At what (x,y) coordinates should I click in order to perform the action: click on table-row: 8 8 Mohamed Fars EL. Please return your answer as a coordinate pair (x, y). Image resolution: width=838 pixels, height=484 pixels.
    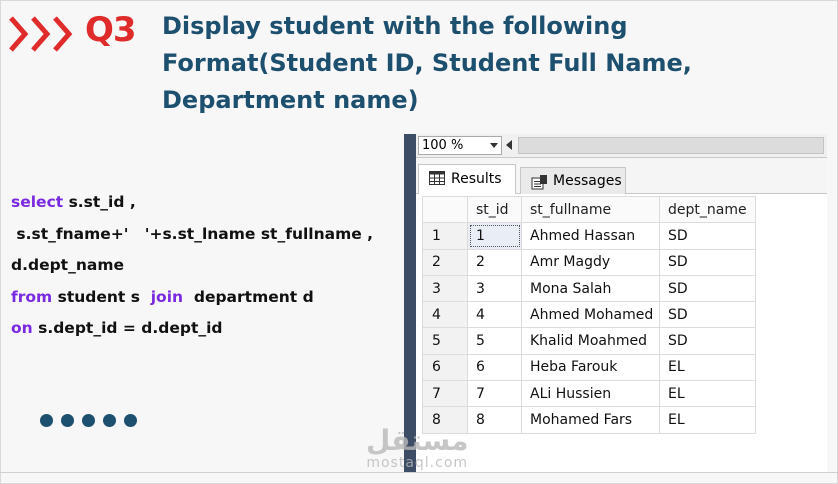
    Looking at the image, I should click on (589, 420).